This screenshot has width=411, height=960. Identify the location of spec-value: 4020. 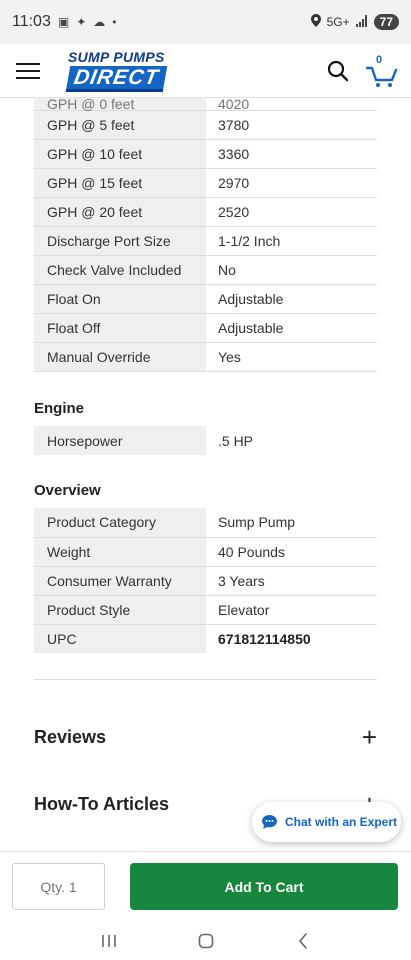
(234, 104).